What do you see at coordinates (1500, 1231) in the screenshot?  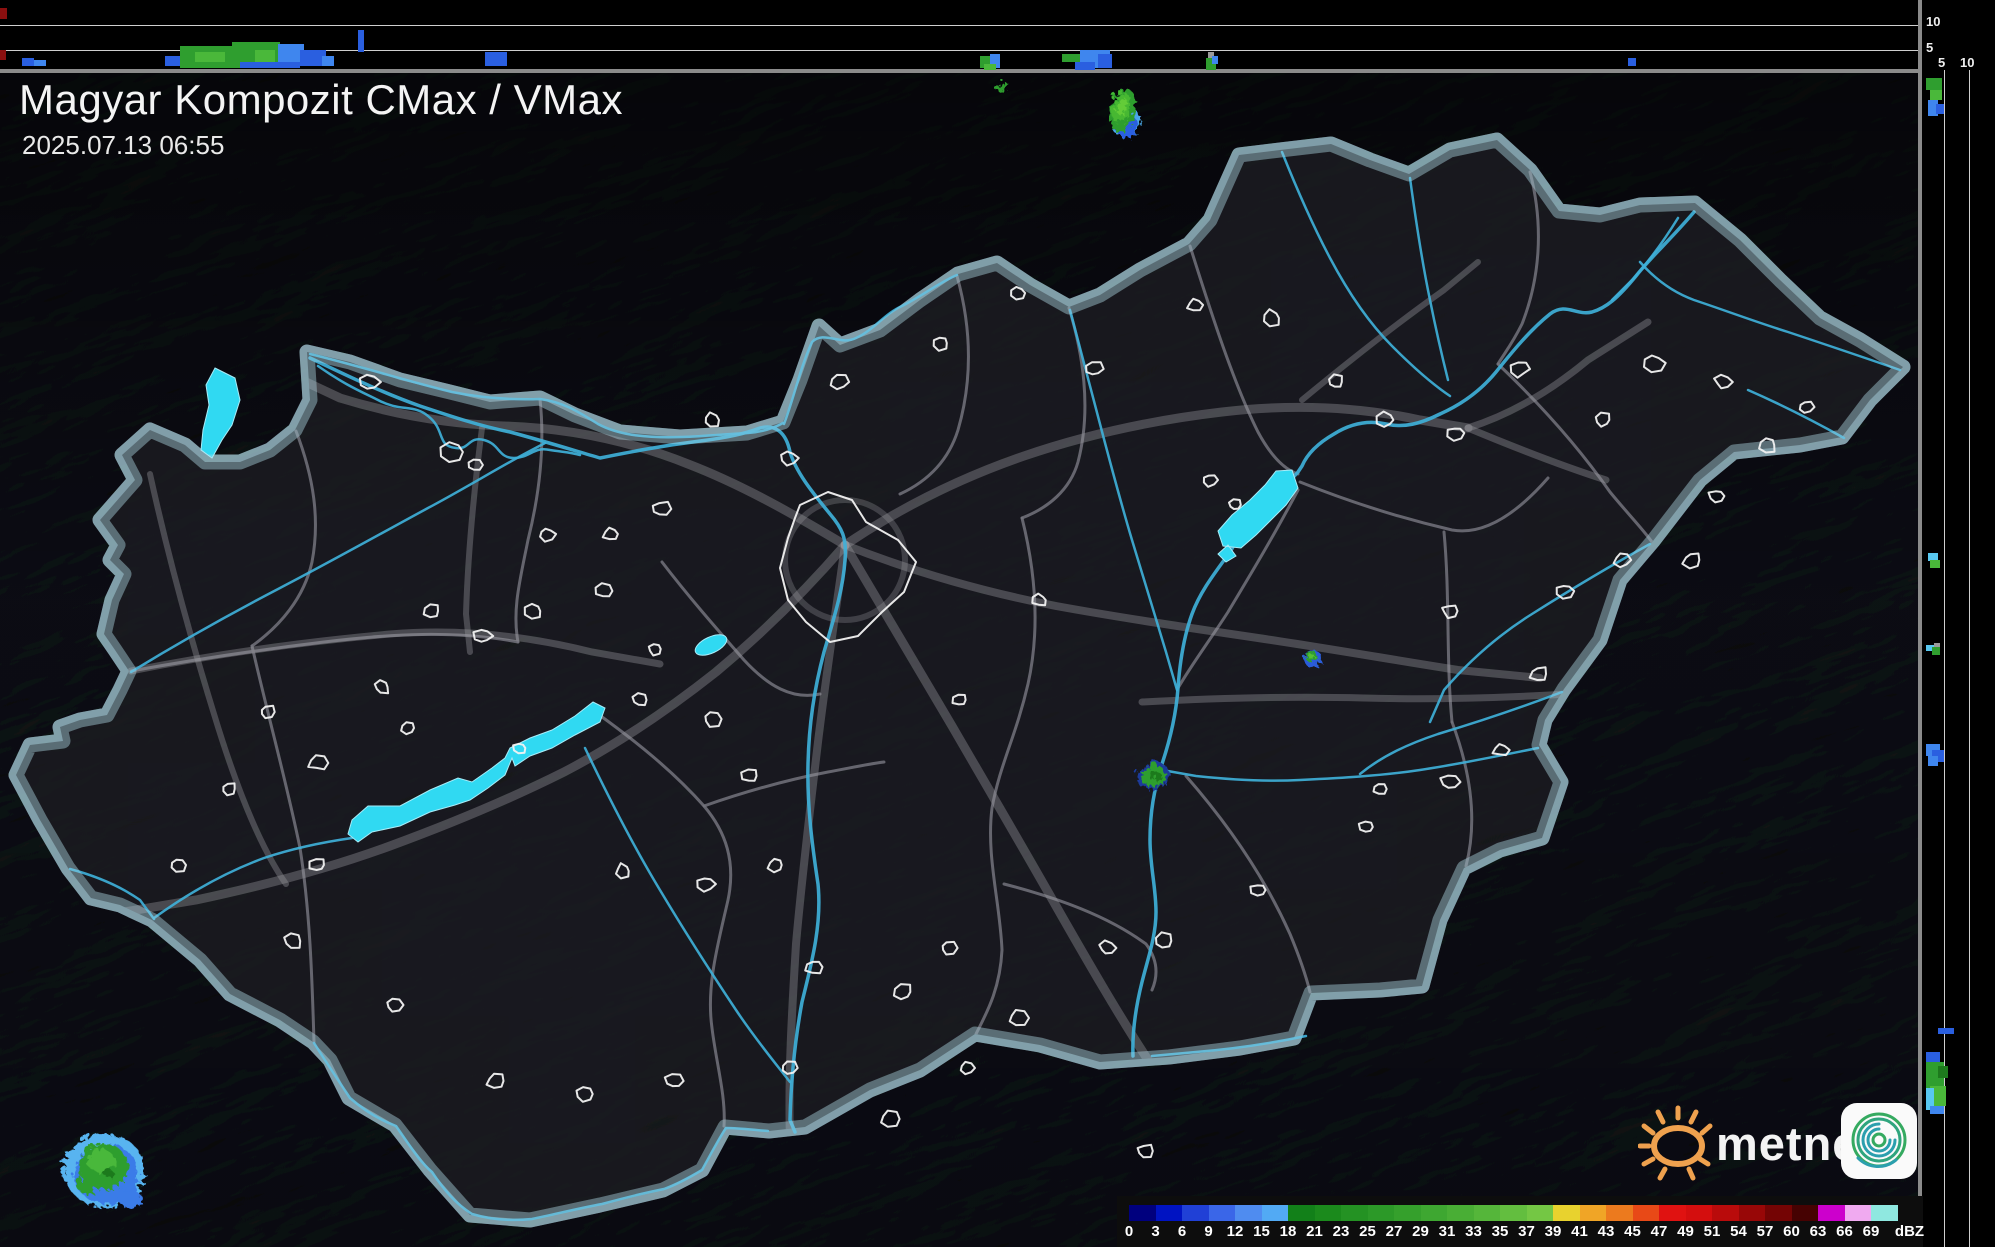 I see `legend-tick-label: 35` at bounding box center [1500, 1231].